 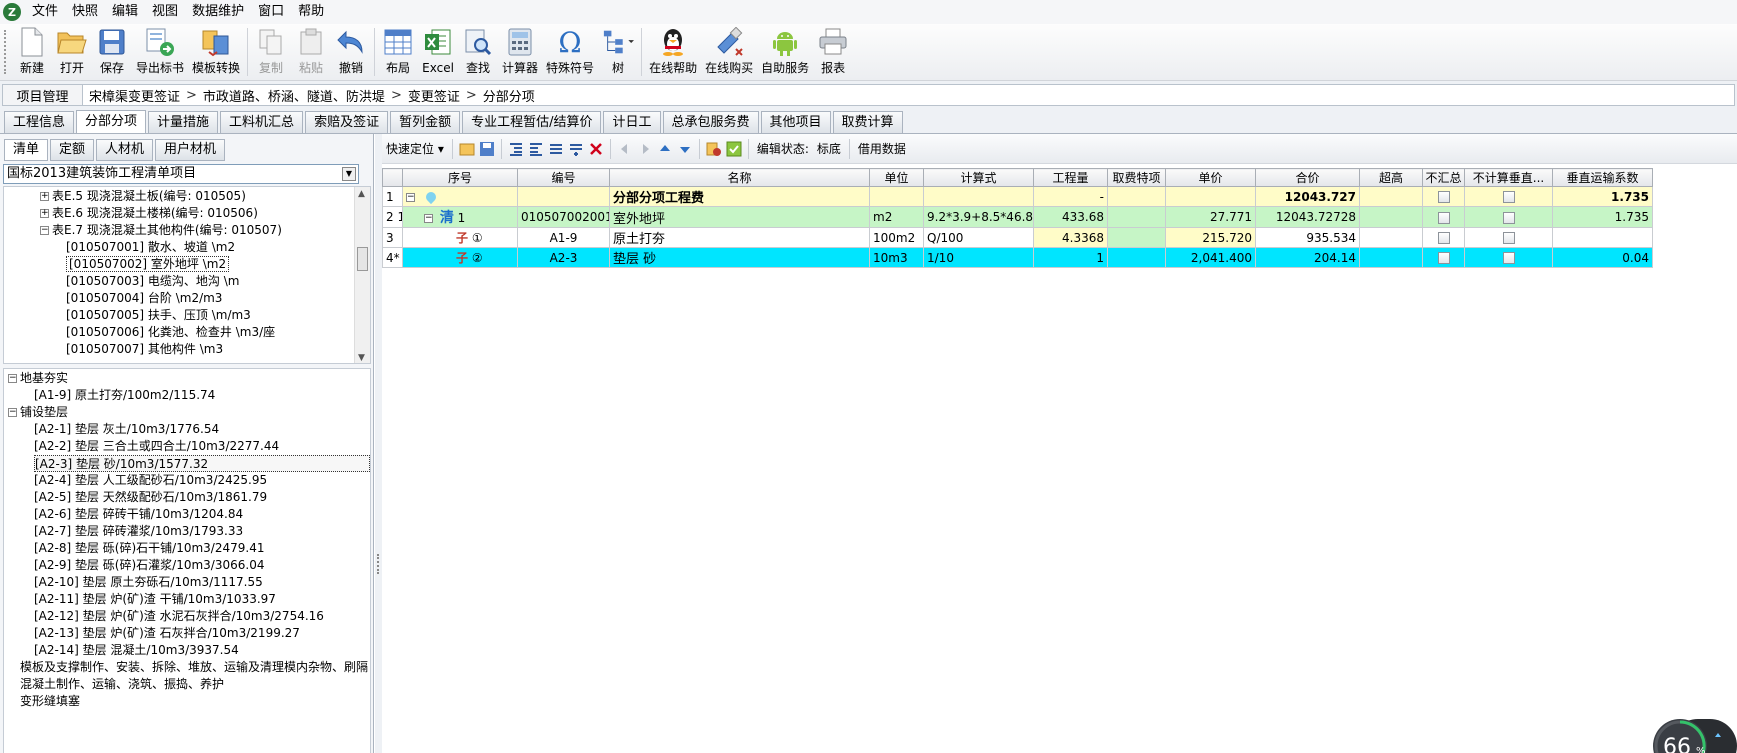 I want to click on insert-icon, so click(x=467, y=149).